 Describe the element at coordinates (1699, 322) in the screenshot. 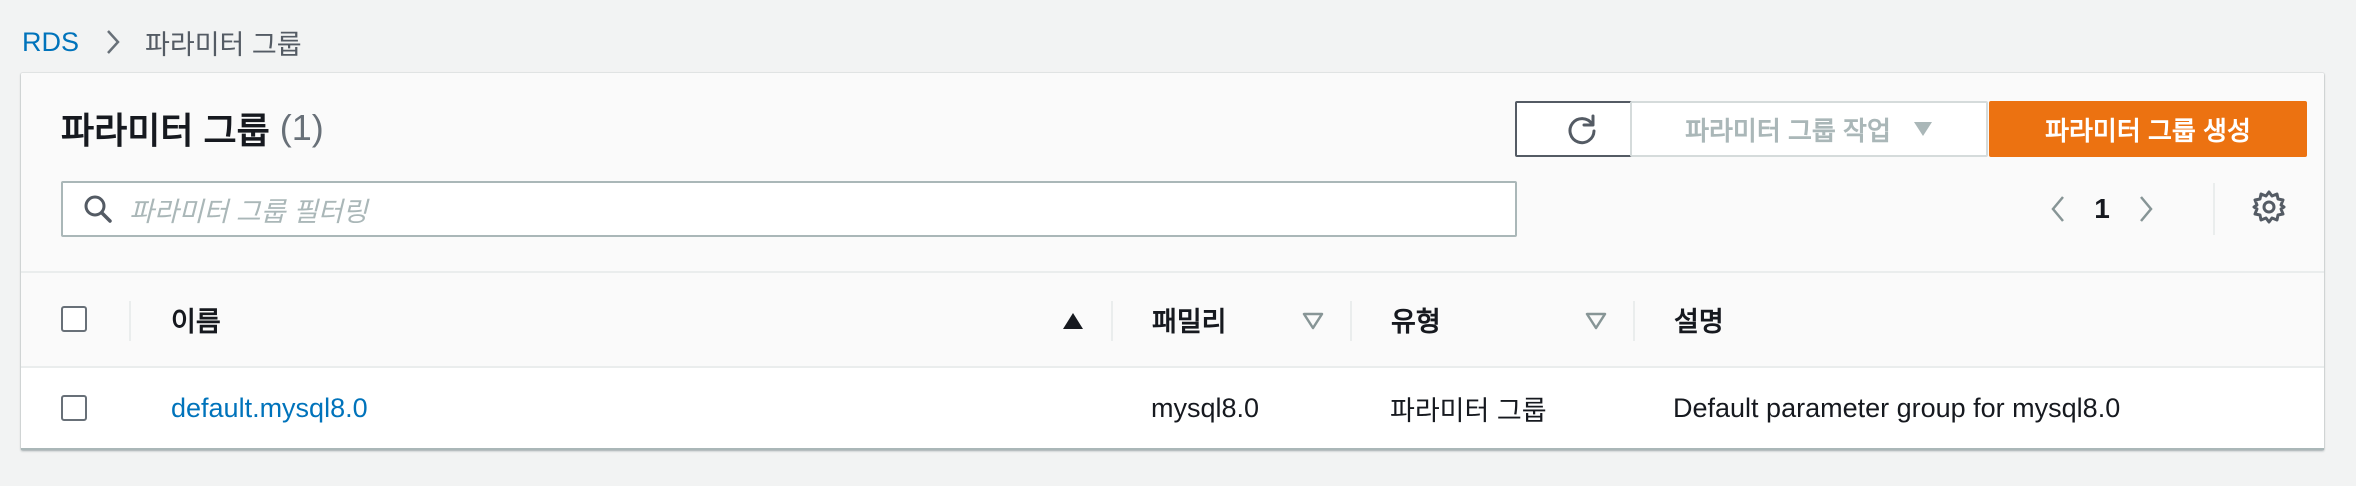

I see `column-header-description-label: 설명` at that location.